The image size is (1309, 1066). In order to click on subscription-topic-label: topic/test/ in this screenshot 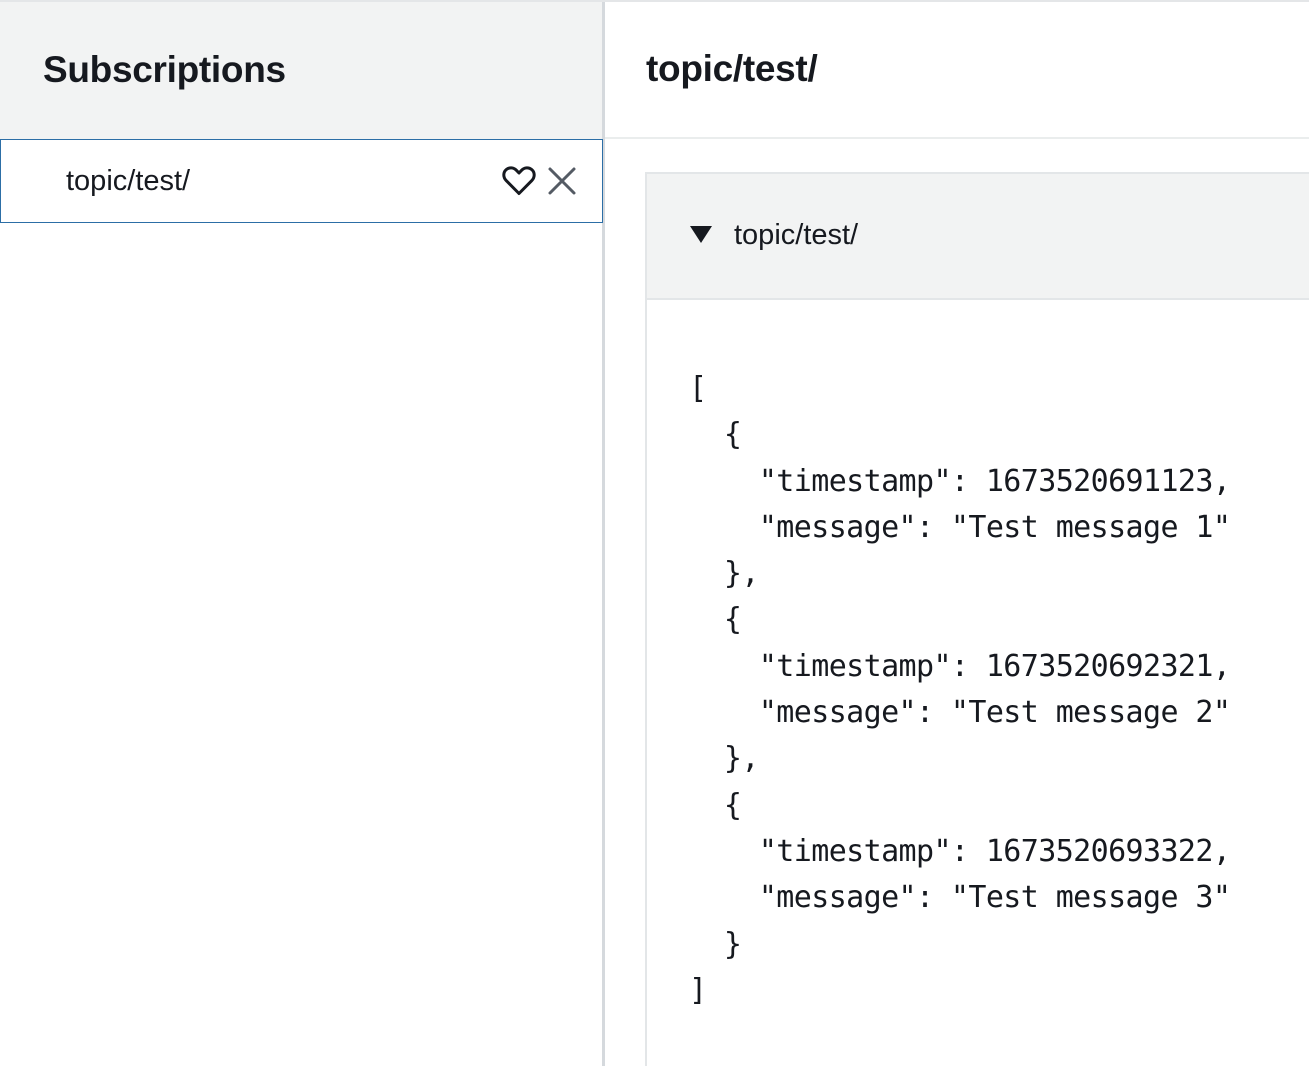, I will do `click(128, 180)`.